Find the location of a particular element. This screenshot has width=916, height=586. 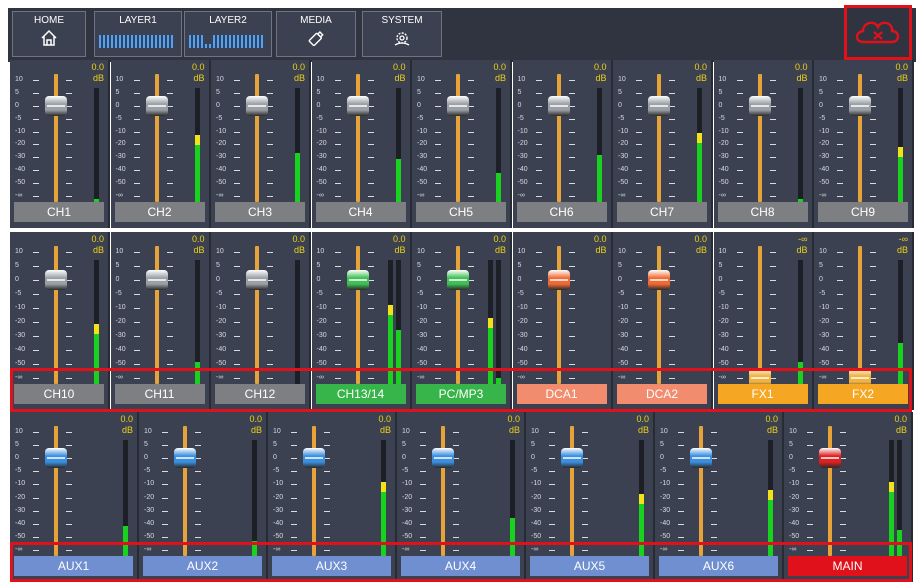

channel-label-button: CH8 is located at coordinates (762, 212).